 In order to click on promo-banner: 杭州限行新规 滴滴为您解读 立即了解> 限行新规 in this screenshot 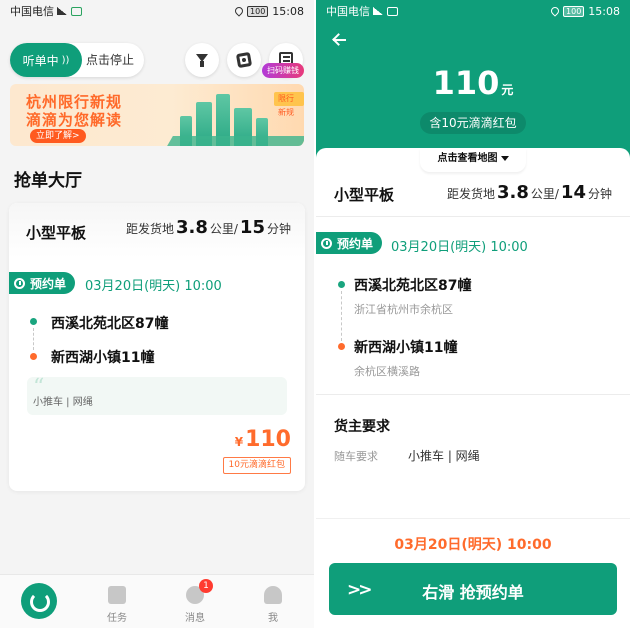, I will do `click(157, 115)`.